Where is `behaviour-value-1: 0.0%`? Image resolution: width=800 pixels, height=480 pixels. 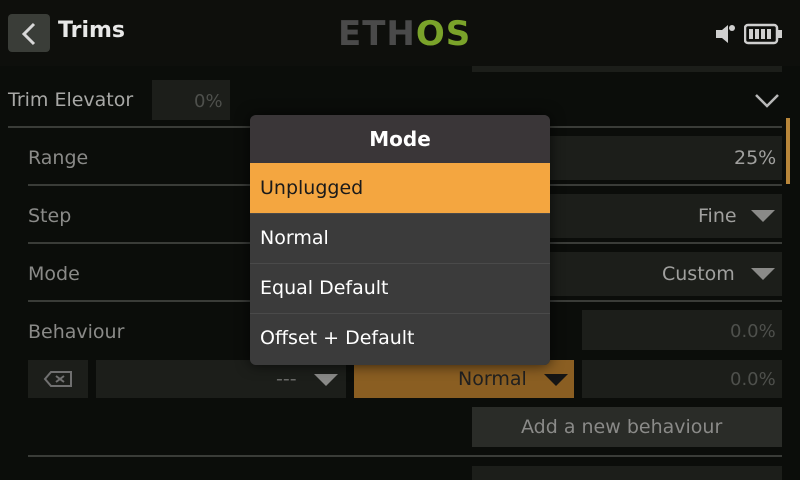 behaviour-value-1: 0.0% is located at coordinates (753, 331).